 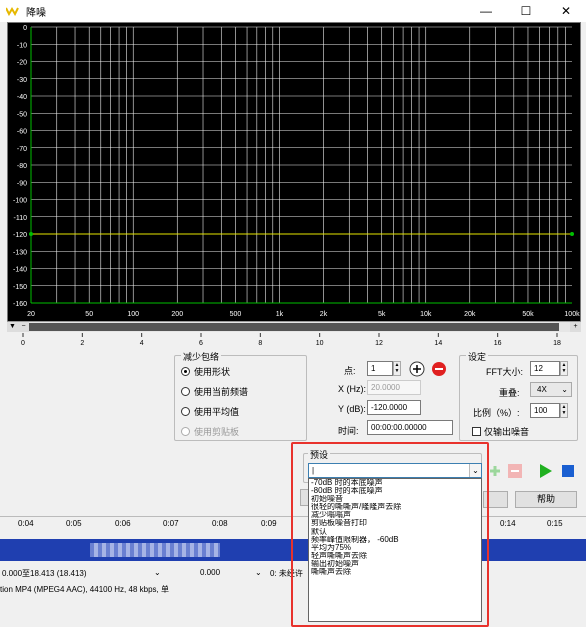 What do you see at coordinates (438, 343) in the screenshot?
I see `ruler-label: 14` at bounding box center [438, 343].